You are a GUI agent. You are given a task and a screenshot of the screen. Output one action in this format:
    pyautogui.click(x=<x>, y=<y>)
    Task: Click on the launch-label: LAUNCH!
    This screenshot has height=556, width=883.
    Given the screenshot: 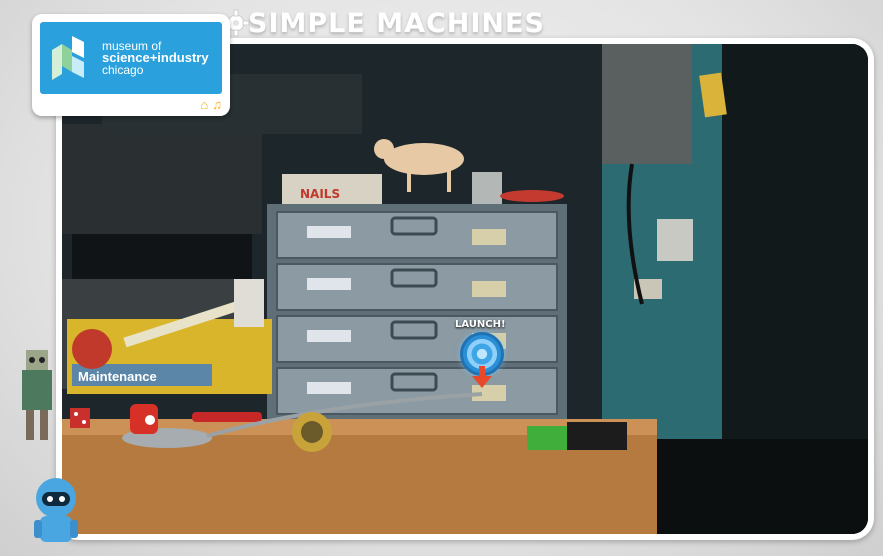 What is the action you would take?
    pyautogui.click(x=480, y=324)
    